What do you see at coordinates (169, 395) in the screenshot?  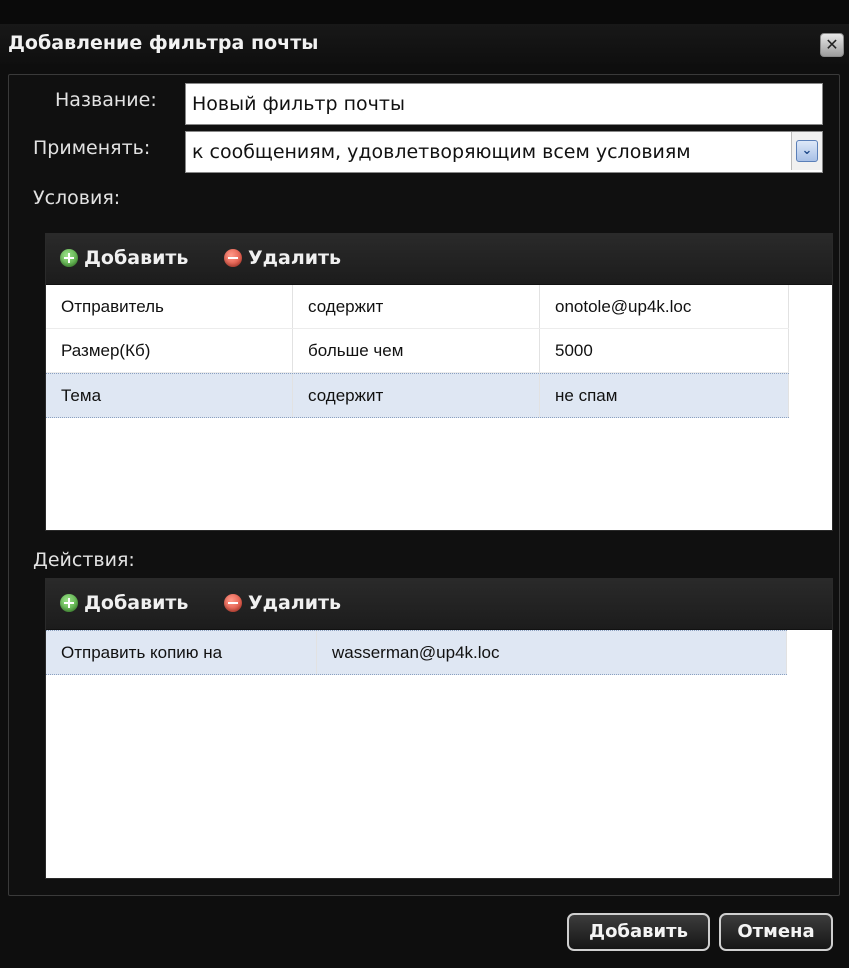 I see `condition-field-cell: Тема` at bounding box center [169, 395].